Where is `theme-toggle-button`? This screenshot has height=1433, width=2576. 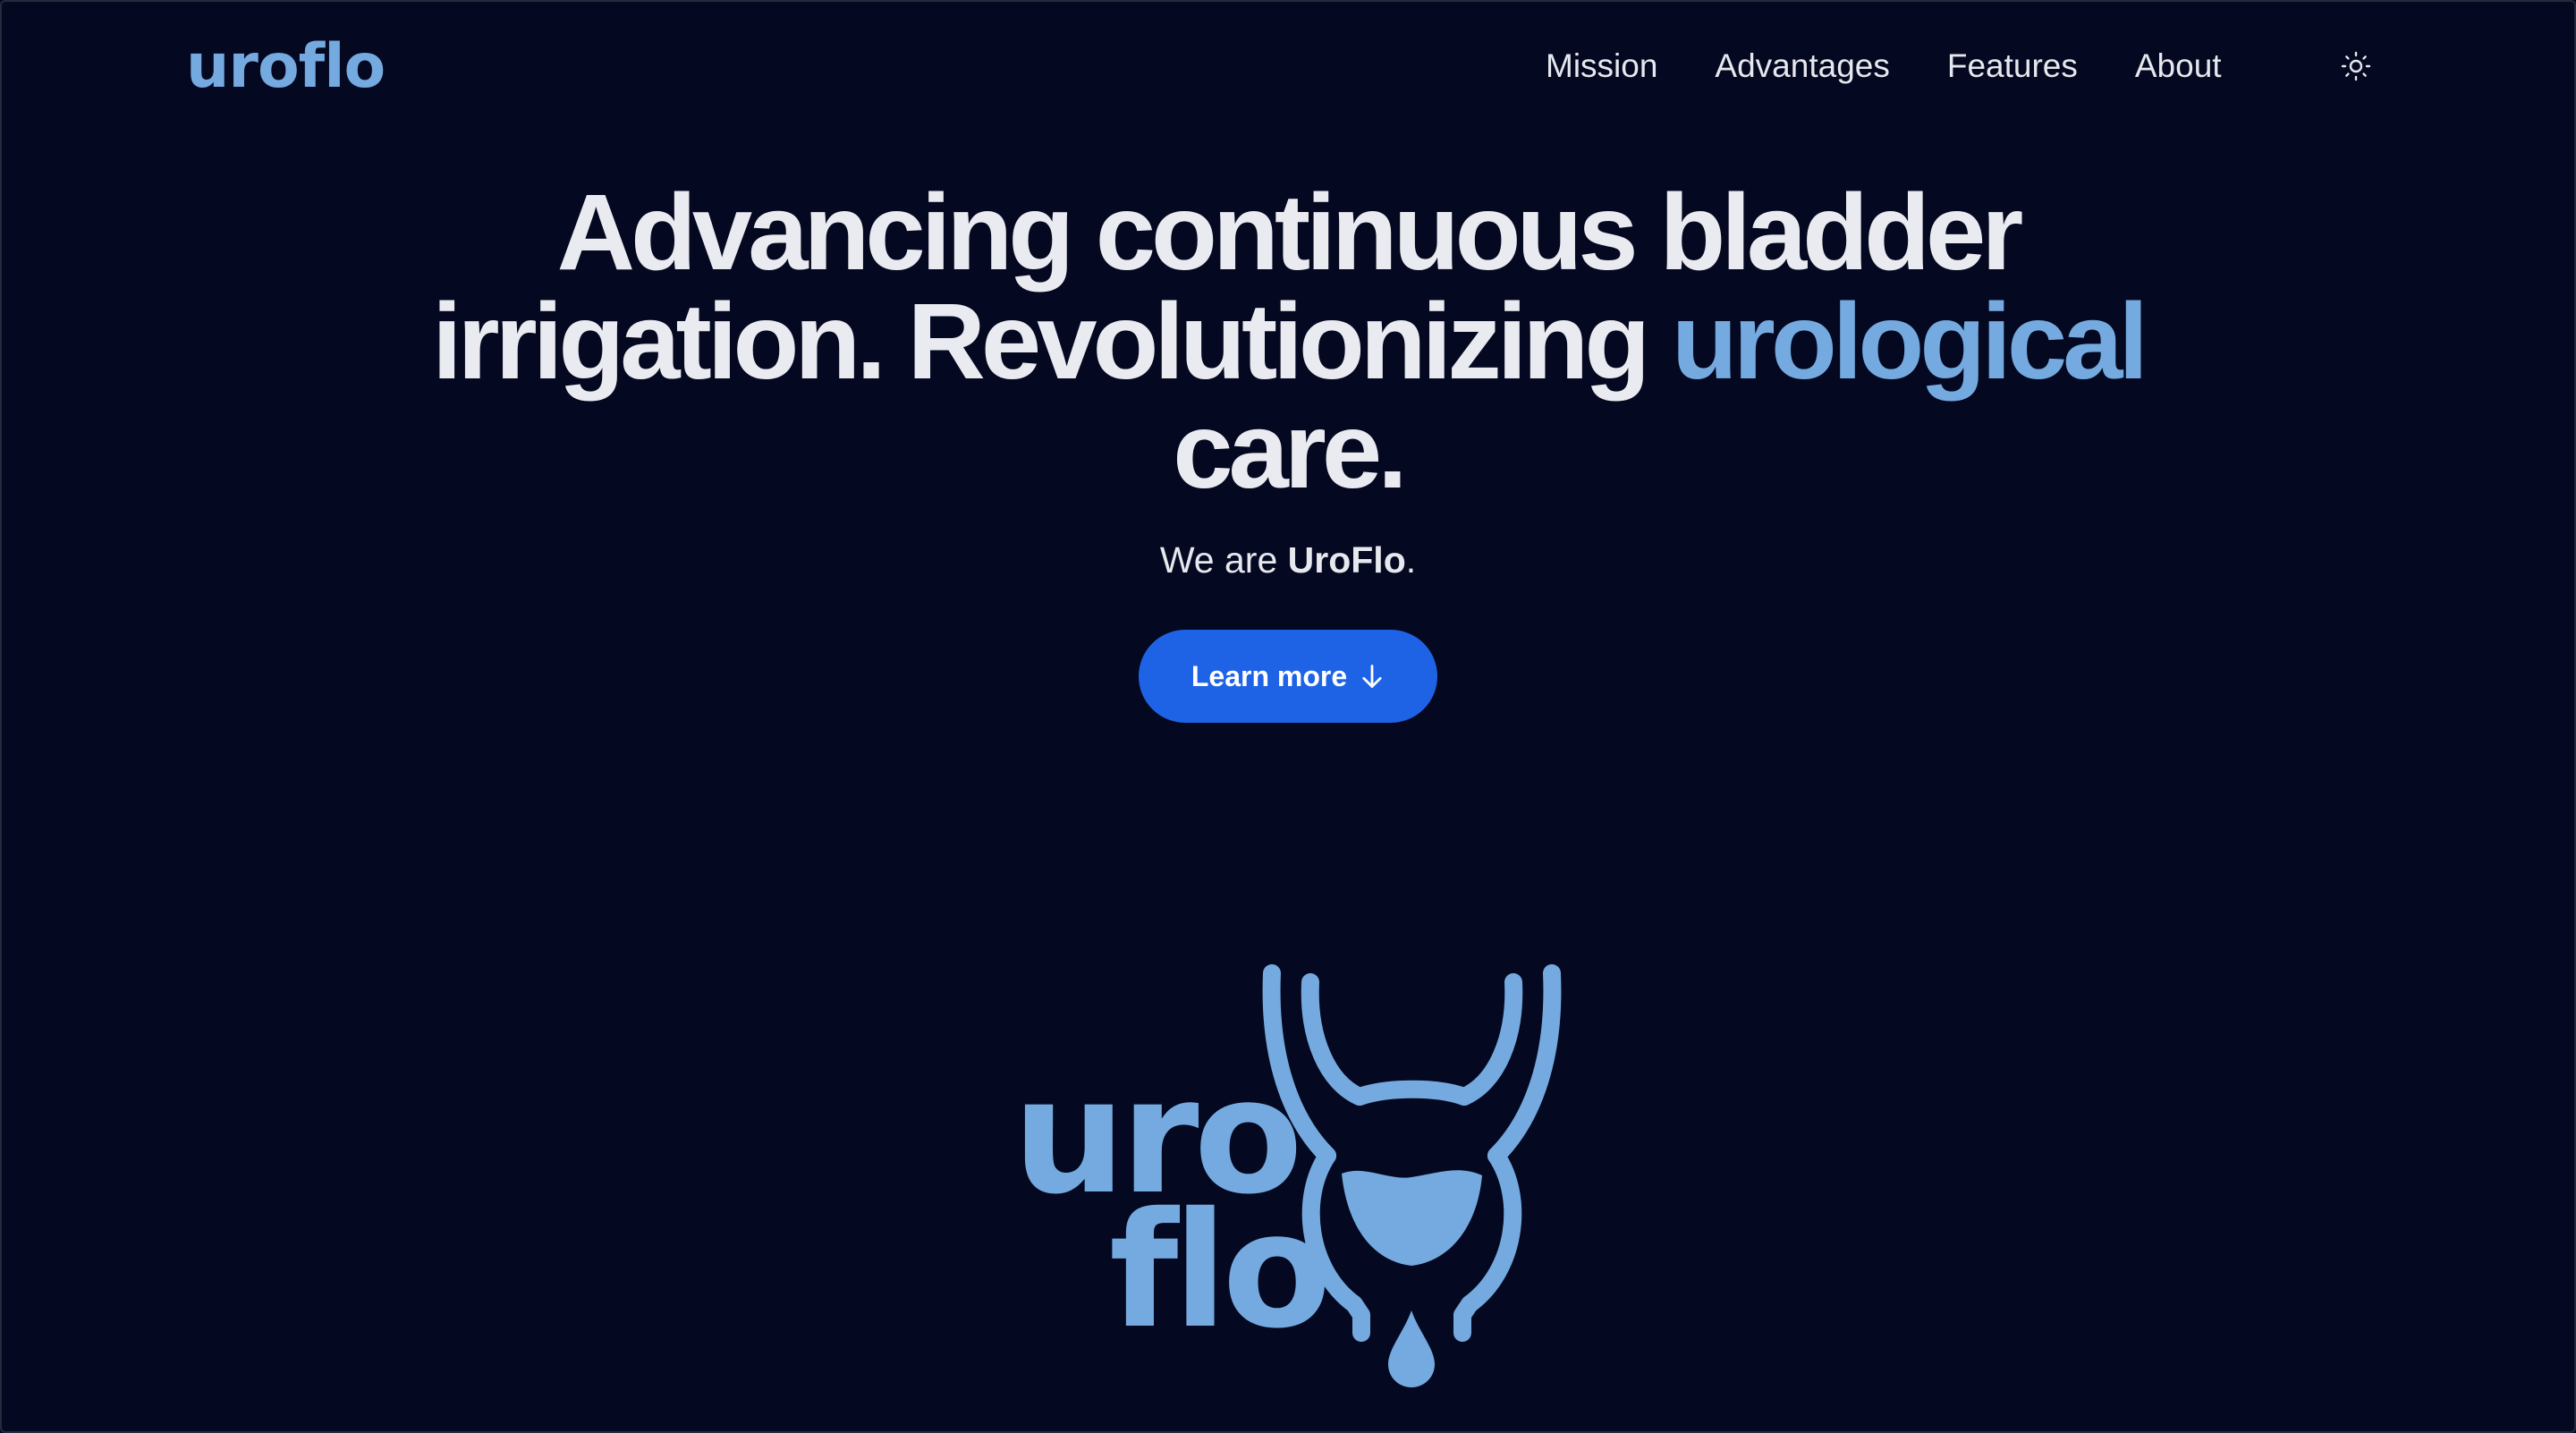
theme-toggle-button is located at coordinates (2356, 66).